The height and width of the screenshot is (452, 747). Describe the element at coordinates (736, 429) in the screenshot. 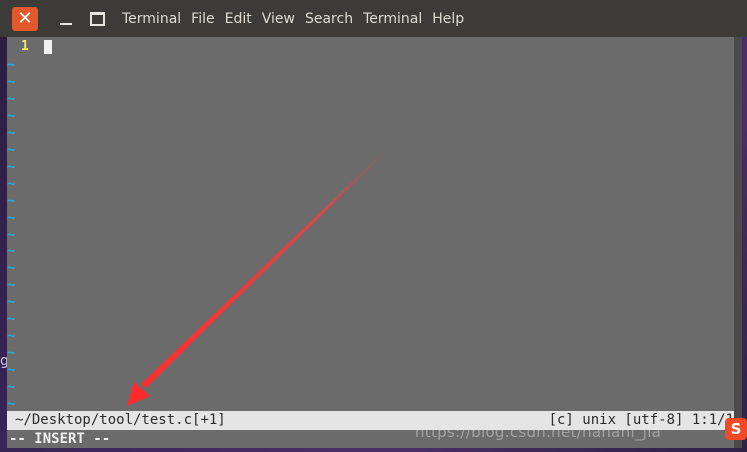

I see `sogou-input-icon: S` at that location.